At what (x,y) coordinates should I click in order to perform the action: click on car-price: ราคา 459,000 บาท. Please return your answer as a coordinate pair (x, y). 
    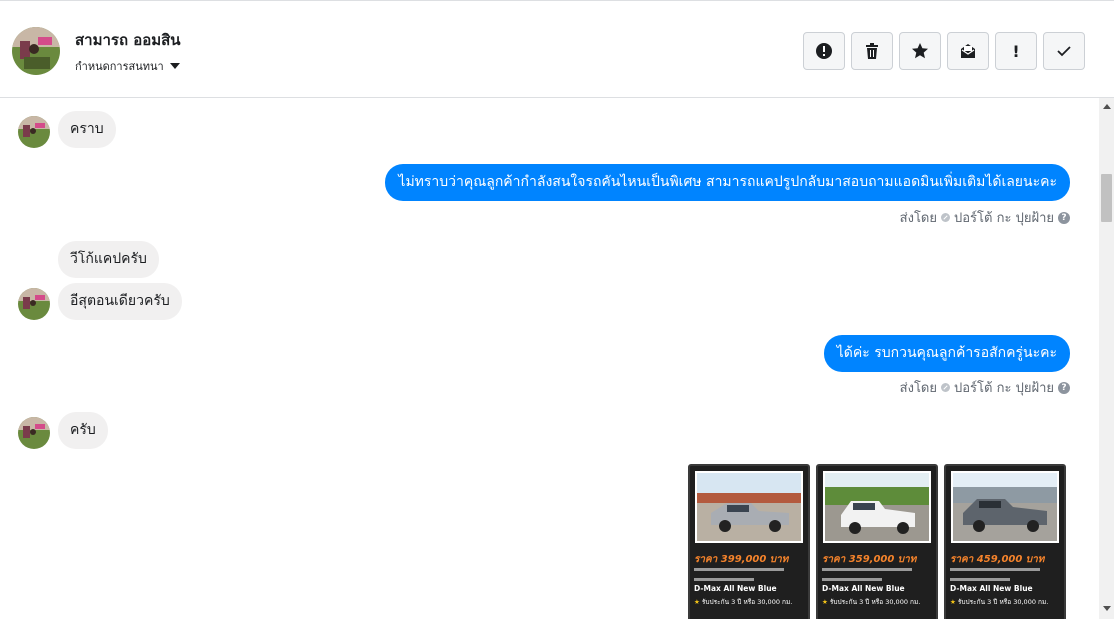
    Looking at the image, I should click on (997, 559).